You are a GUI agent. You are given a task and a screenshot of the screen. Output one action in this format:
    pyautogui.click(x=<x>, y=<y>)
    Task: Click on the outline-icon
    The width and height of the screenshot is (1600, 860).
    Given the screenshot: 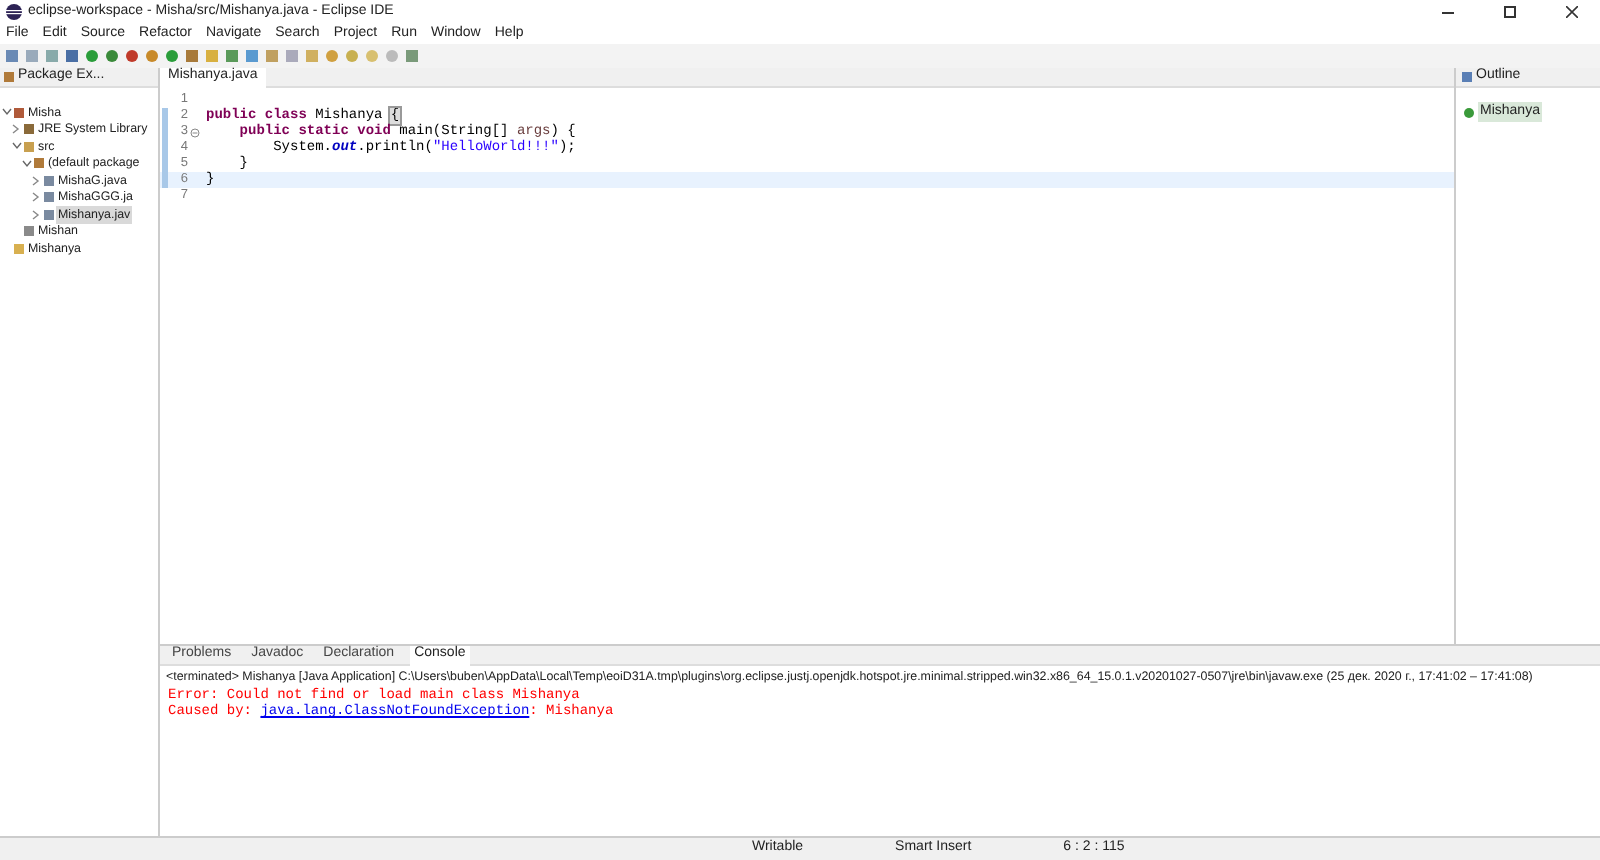 What is the action you would take?
    pyautogui.click(x=1467, y=77)
    